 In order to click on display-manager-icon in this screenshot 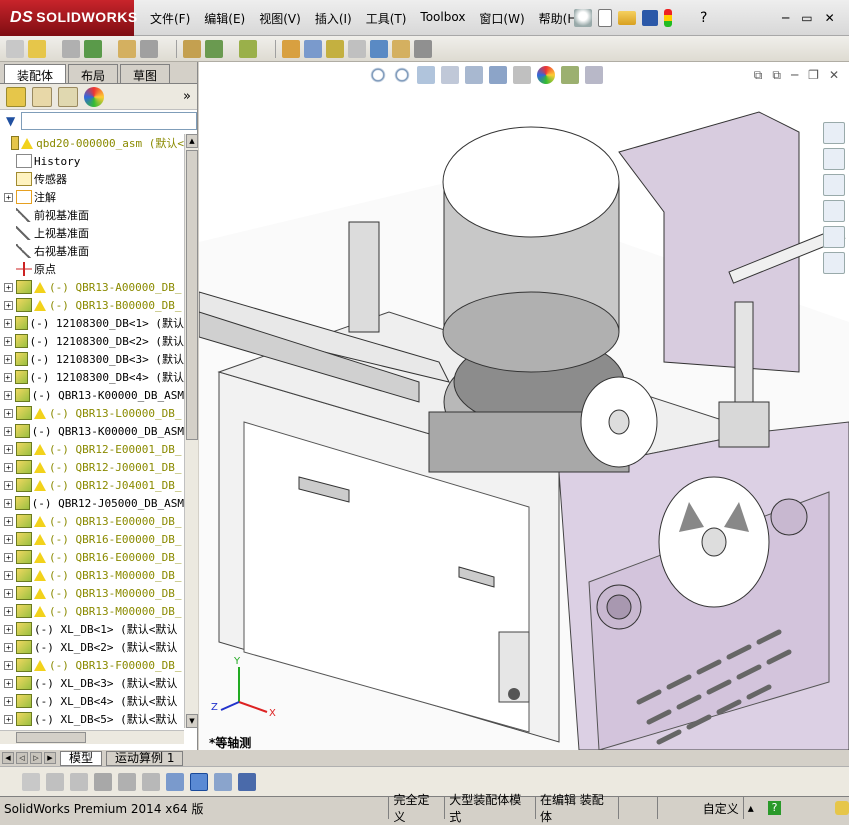, I will do `click(94, 96)`.